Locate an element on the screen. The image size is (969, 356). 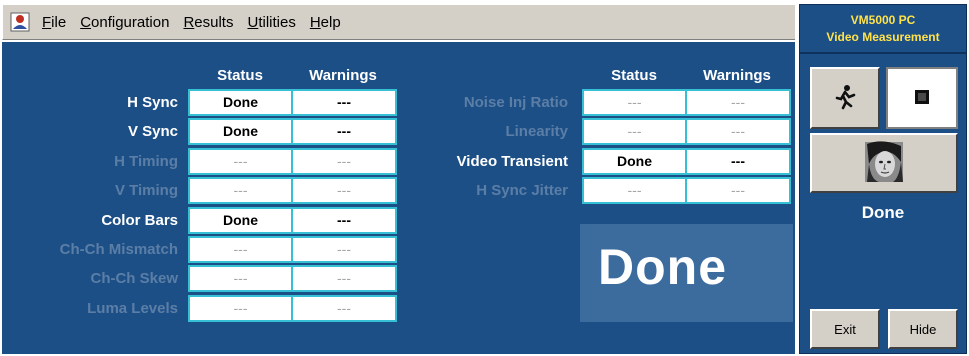
row-label: Video Transient is located at coordinates (512, 161).